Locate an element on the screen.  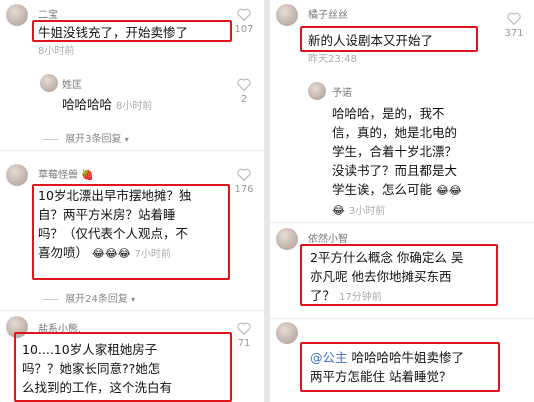
like-count: 71 is located at coordinates (244, 343).